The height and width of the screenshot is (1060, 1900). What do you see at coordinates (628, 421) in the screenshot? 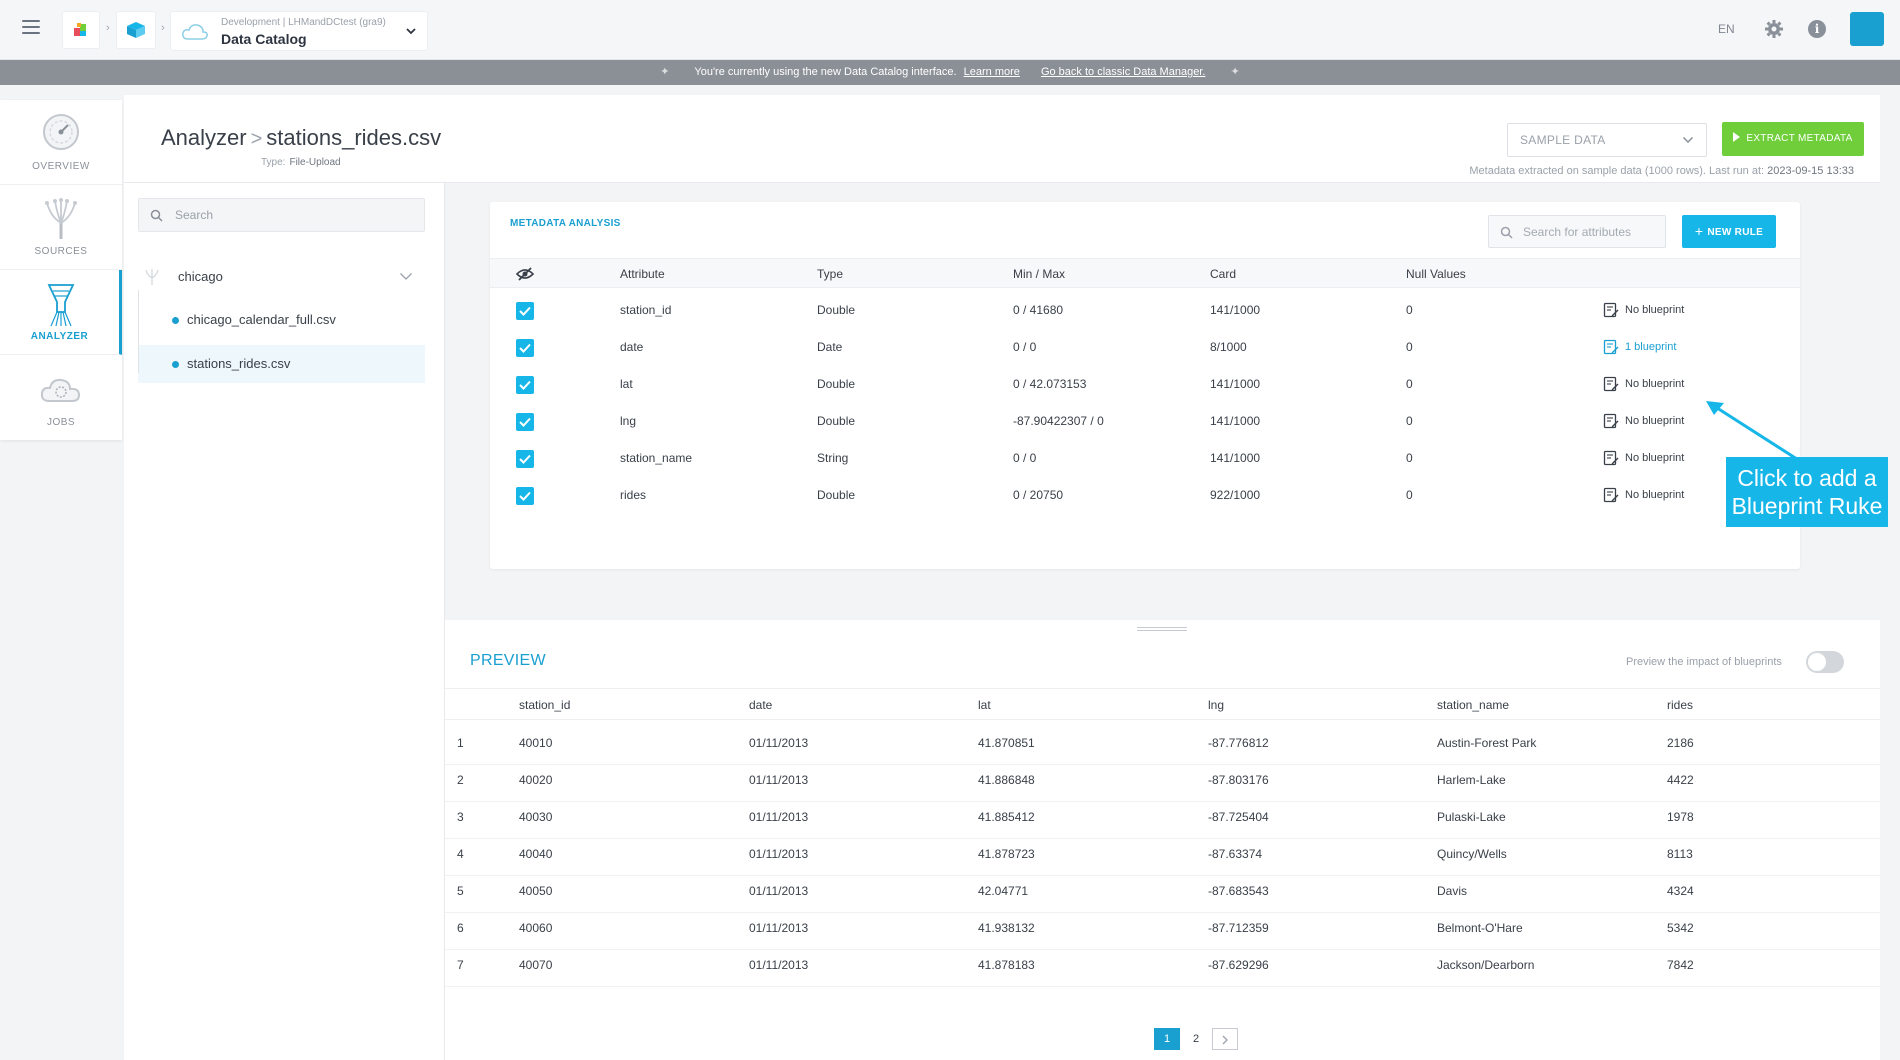
I see `cell-attribute: lng` at bounding box center [628, 421].